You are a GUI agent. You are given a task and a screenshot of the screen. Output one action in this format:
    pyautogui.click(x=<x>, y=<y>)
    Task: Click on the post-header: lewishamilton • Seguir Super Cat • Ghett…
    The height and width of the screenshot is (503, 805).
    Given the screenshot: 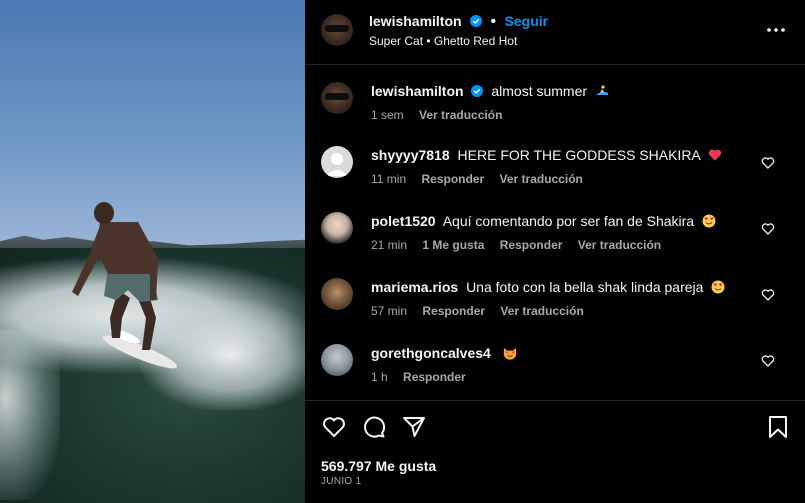 What is the action you would take?
    pyautogui.click(x=555, y=32)
    